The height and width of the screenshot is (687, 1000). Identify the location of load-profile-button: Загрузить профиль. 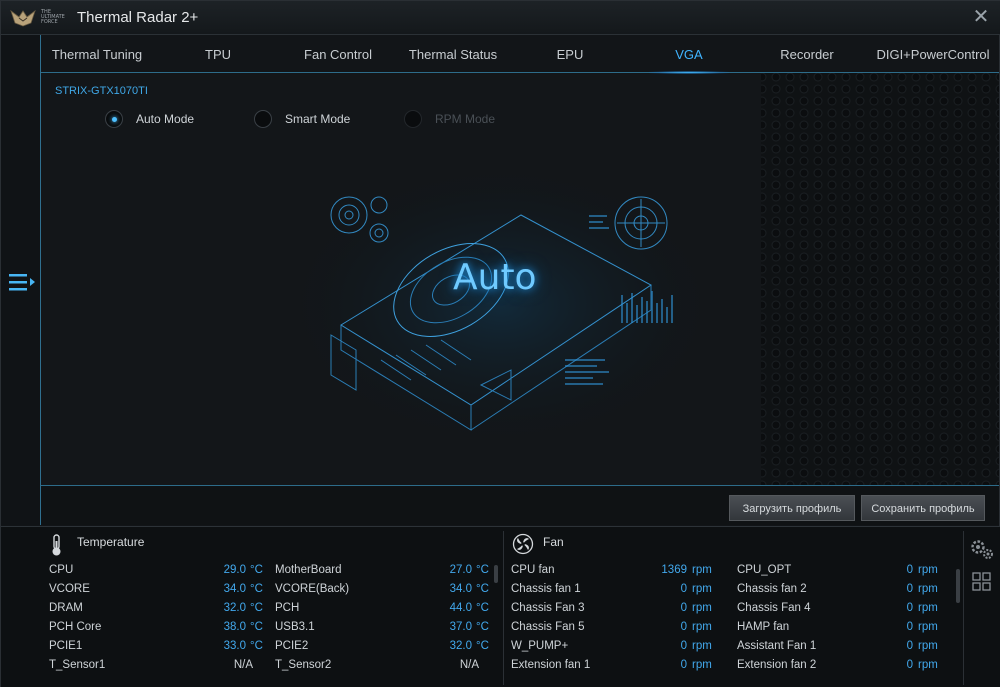
(792, 508).